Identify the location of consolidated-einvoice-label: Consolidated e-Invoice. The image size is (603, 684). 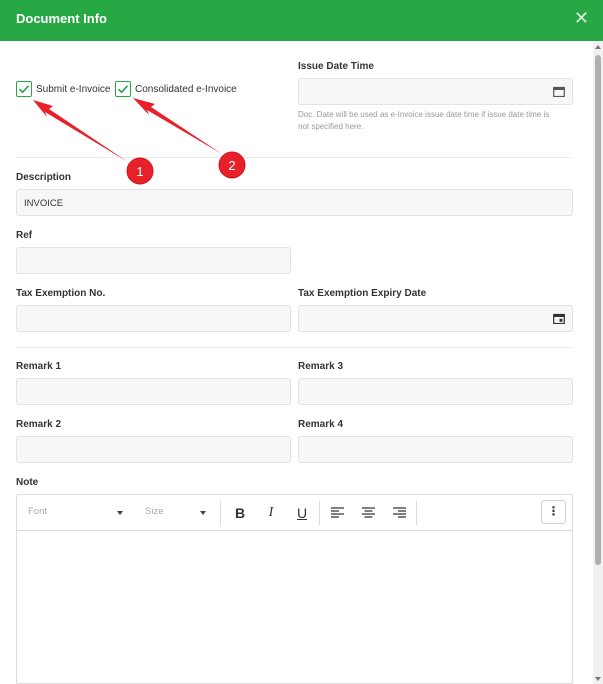
(186, 89).